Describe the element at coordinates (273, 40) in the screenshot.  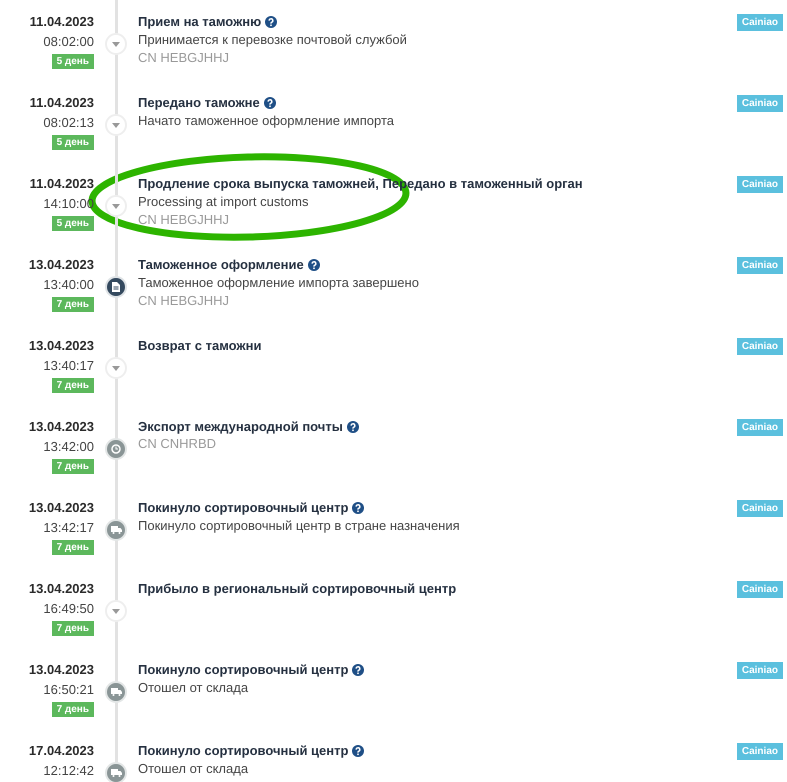
I see `event-description: Принимается к перевозке почтовой службой` at that location.